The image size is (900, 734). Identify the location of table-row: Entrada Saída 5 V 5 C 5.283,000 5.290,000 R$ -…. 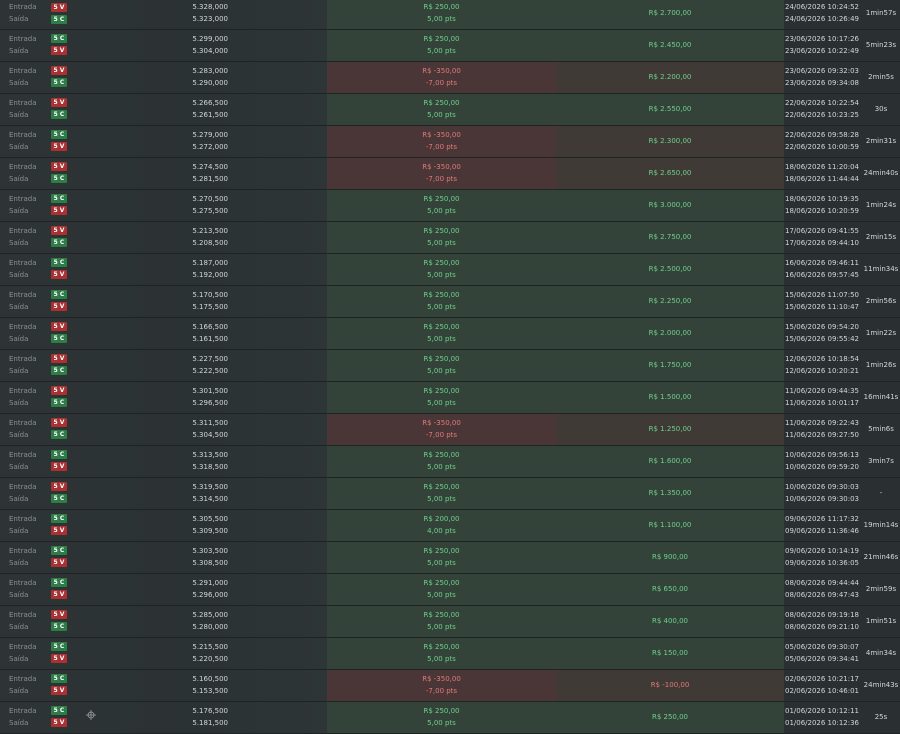
(450, 78).